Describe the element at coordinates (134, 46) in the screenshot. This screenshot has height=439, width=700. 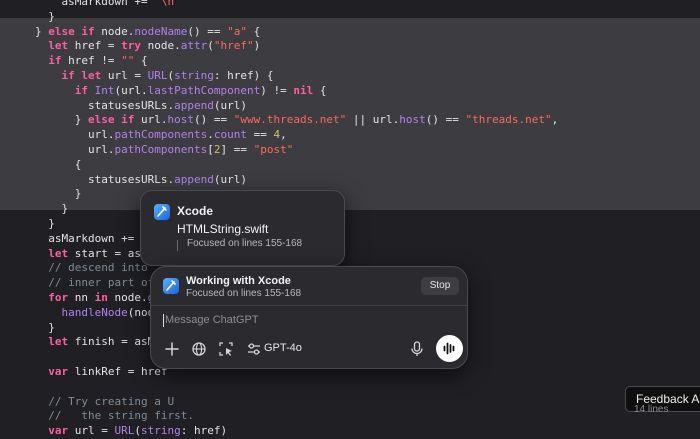
I see `code-token: try` at that location.